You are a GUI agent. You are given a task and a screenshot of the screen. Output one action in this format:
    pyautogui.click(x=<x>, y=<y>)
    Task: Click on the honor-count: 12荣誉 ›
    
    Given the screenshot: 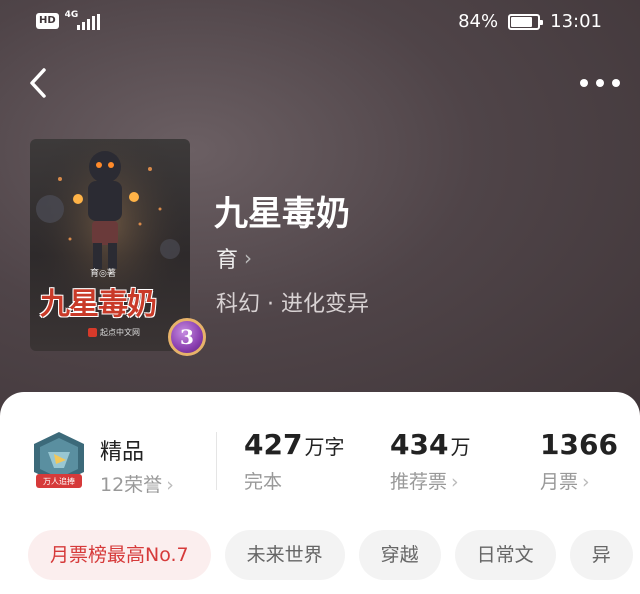 What is the action you would take?
    pyautogui.click(x=137, y=483)
    